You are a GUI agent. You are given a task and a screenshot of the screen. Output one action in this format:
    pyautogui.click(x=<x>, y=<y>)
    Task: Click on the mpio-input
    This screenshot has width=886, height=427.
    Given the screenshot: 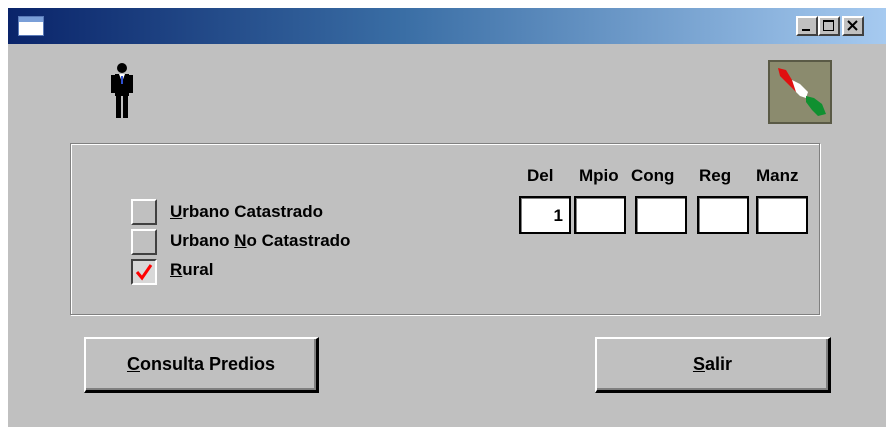 What is the action you would take?
    pyautogui.click(x=600, y=215)
    